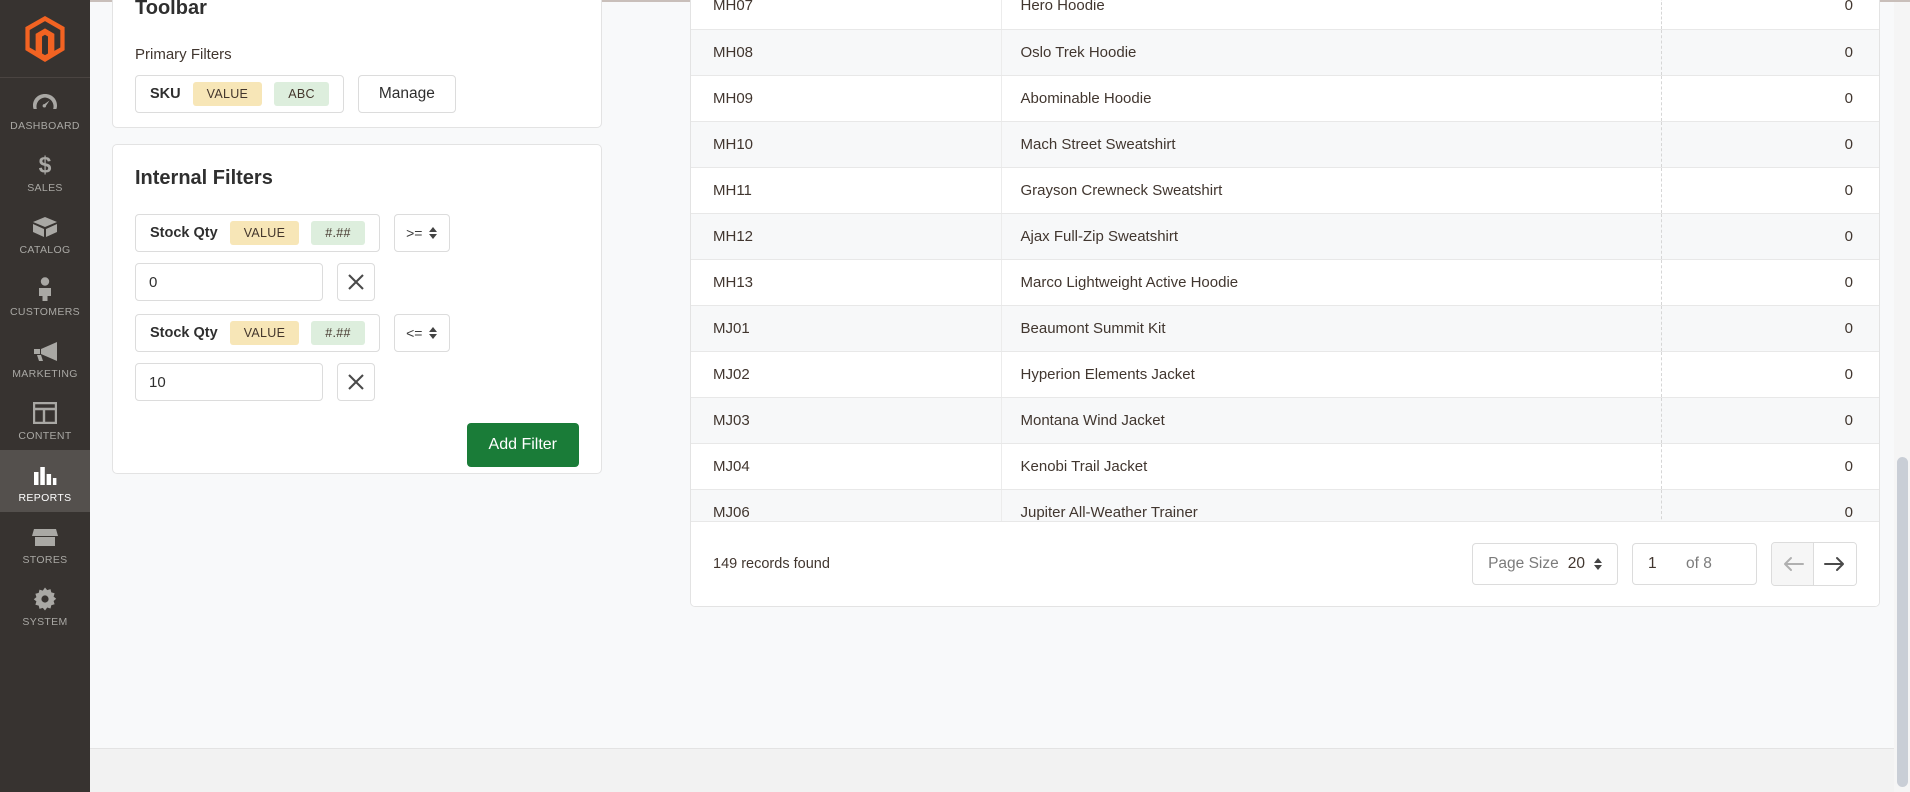 Image resolution: width=1910 pixels, height=792 pixels. What do you see at coordinates (1285, 52) in the screenshot?
I see `table-row: MH08 Oslo Trek Hoodie 0` at bounding box center [1285, 52].